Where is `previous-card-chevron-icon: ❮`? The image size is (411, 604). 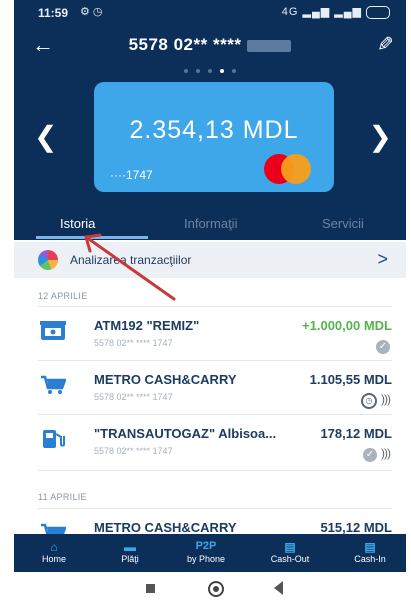
previous-card-chevron-icon: ❮ is located at coordinates (45, 136).